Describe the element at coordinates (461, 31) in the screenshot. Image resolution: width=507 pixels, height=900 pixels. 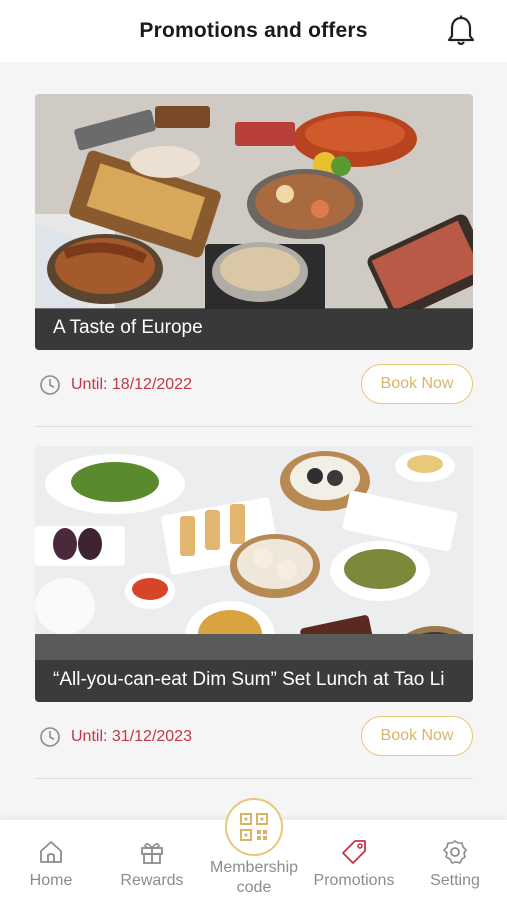
I see `bell-icon` at that location.